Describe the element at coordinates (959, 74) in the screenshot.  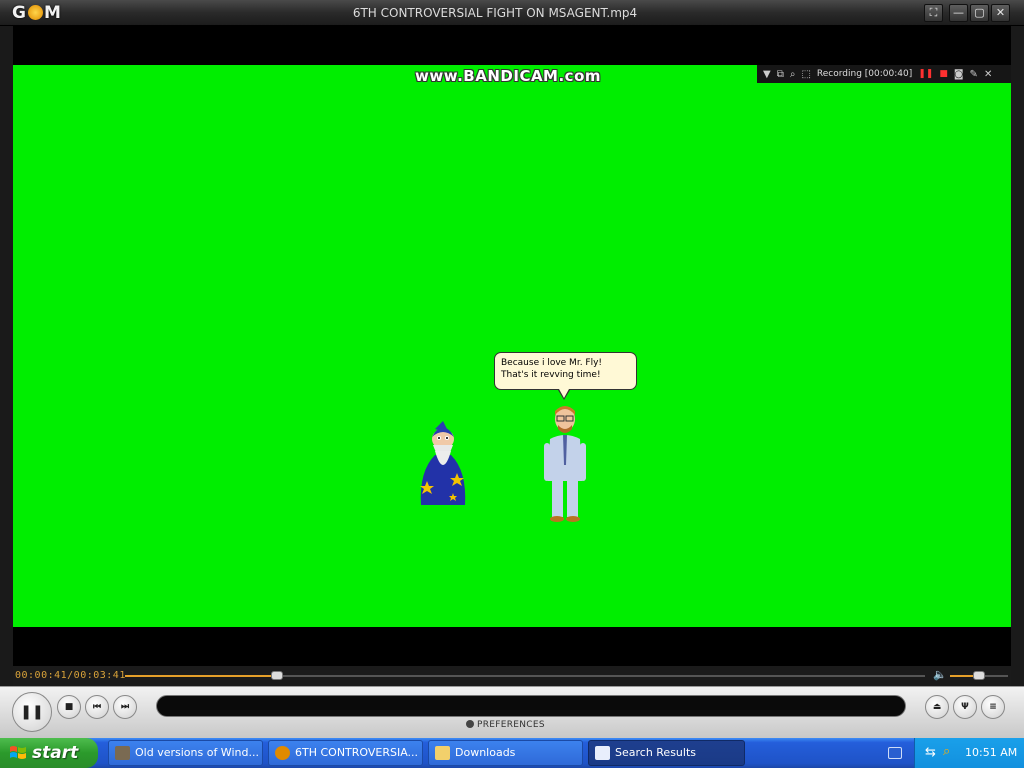
I see `camera-icon: ◙` at that location.